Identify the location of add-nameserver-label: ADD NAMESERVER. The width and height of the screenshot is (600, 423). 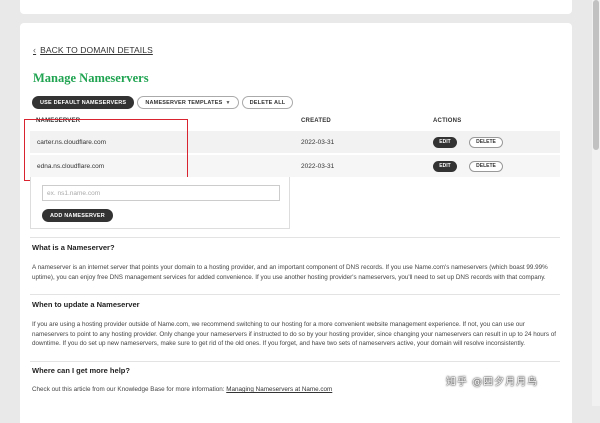
(77, 215).